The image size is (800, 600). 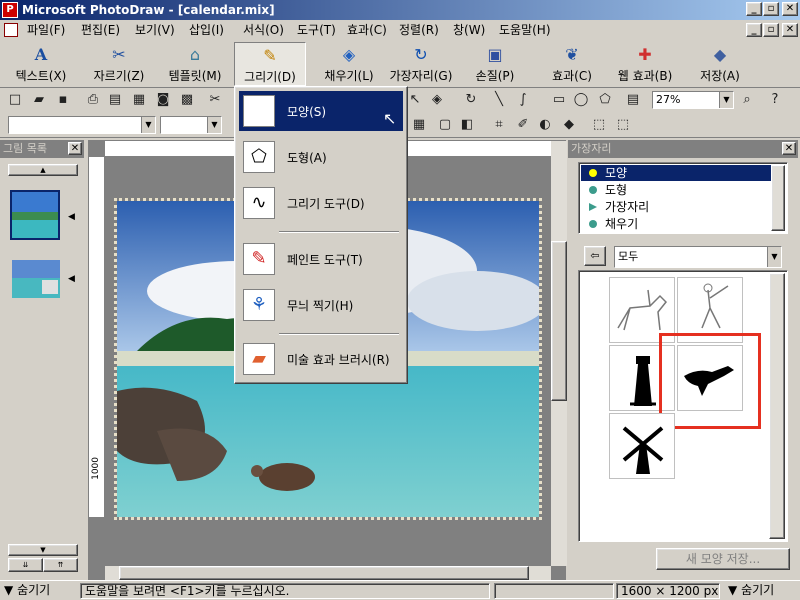 What do you see at coordinates (15, 100) in the screenshot?
I see `new-file-icon: □` at bounding box center [15, 100].